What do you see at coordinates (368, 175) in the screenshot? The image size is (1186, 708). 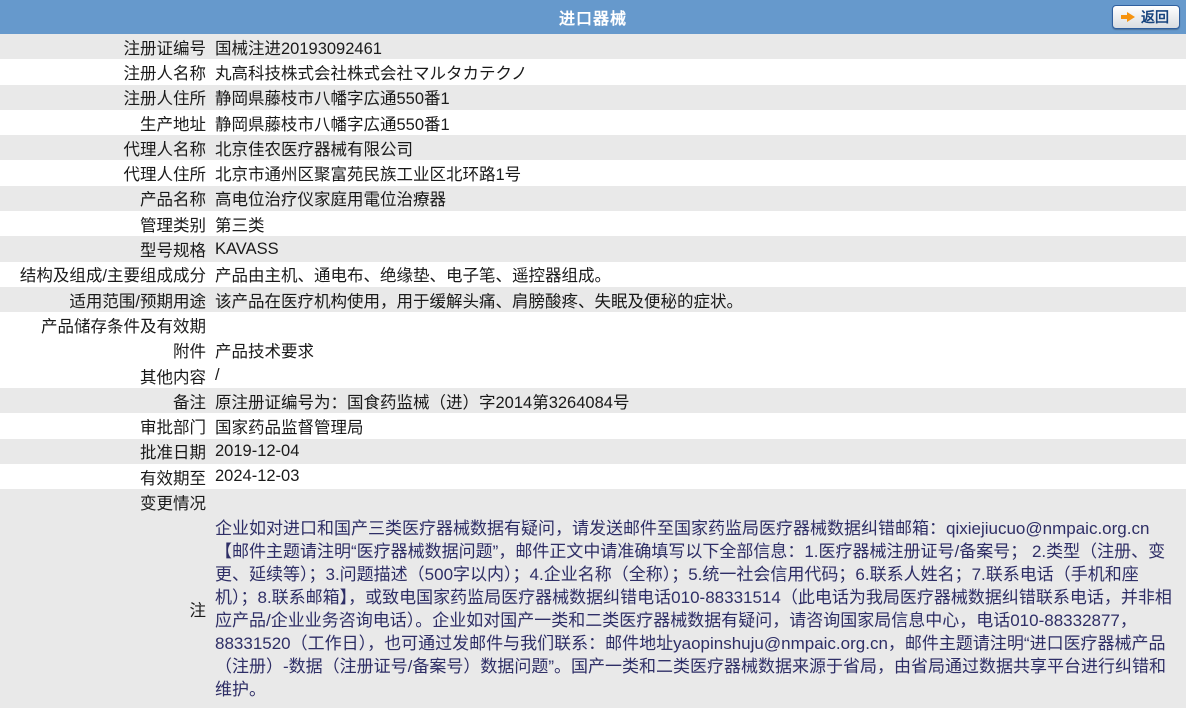 I see `row-value: 北京市通州区聚富苑民族工业区北环路1号` at bounding box center [368, 175].